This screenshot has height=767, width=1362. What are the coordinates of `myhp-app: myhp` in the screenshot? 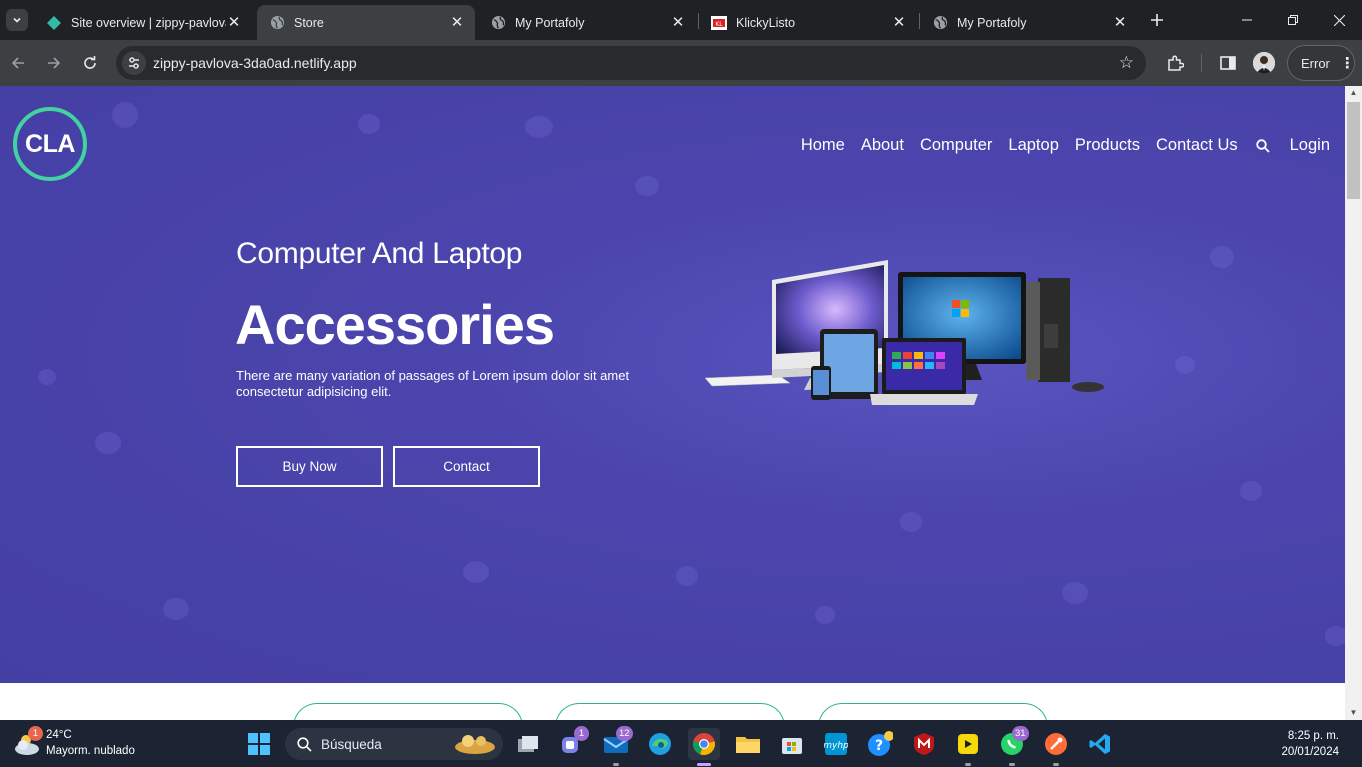 It's located at (836, 744).